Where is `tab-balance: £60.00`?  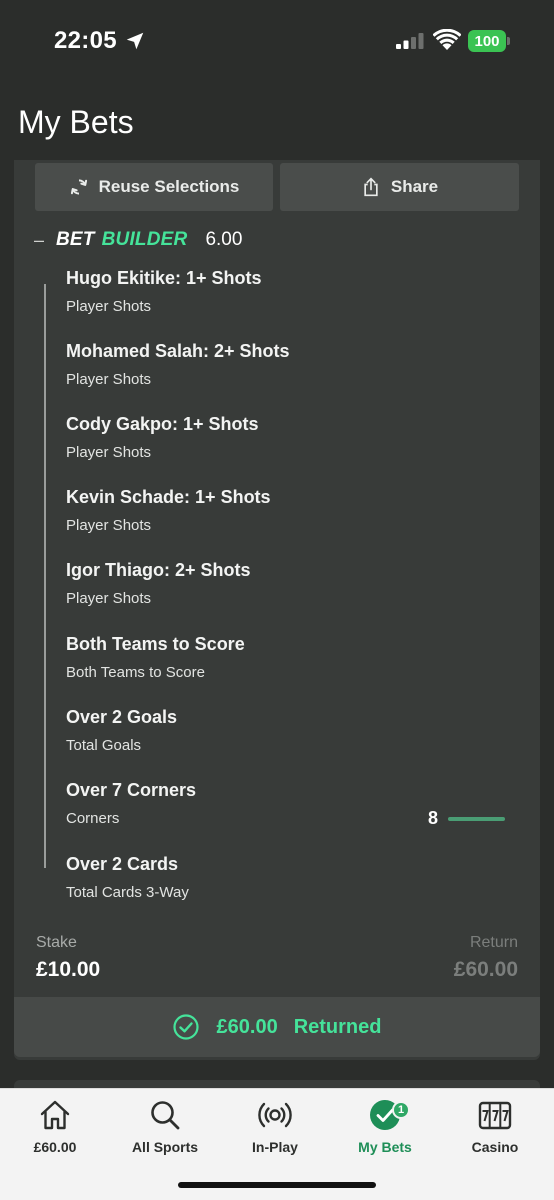 tab-balance: £60.00 is located at coordinates (55, 1129).